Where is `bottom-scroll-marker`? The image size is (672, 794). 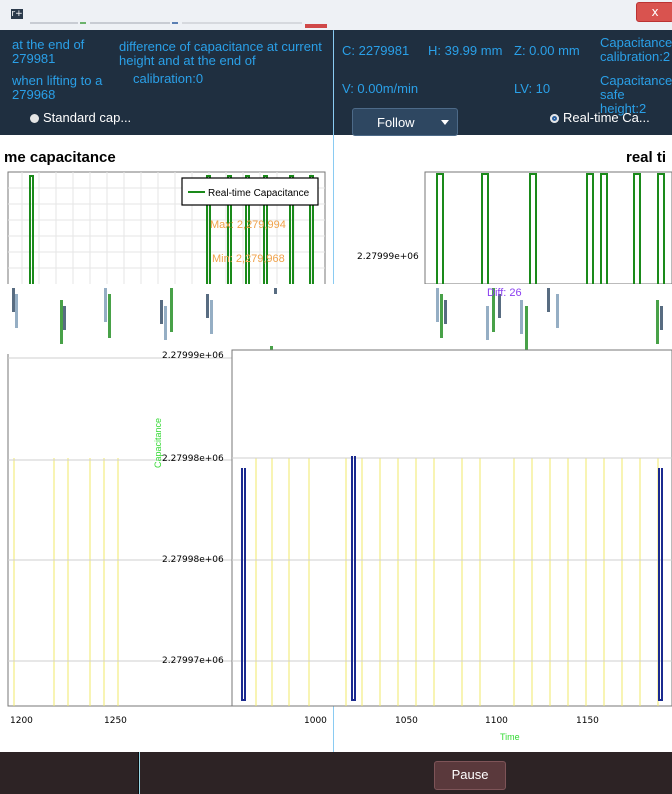
bottom-scroll-marker is located at coordinates (139, 773).